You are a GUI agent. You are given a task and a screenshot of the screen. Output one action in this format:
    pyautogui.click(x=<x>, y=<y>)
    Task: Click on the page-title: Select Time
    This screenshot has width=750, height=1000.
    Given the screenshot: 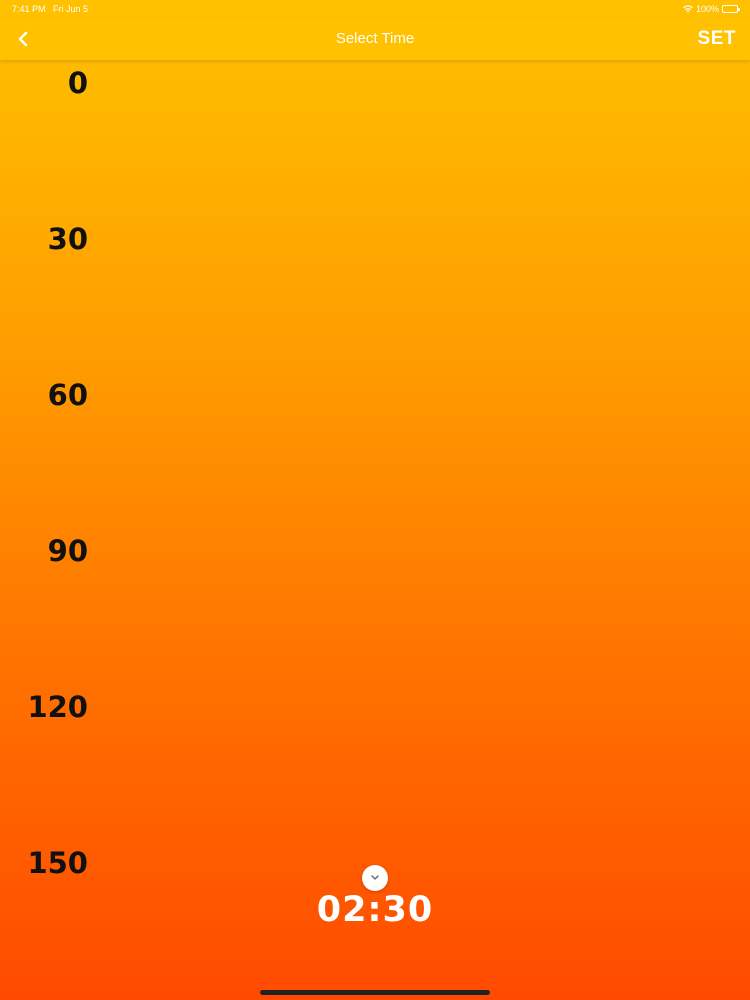 What is the action you would take?
    pyautogui.click(x=375, y=38)
    